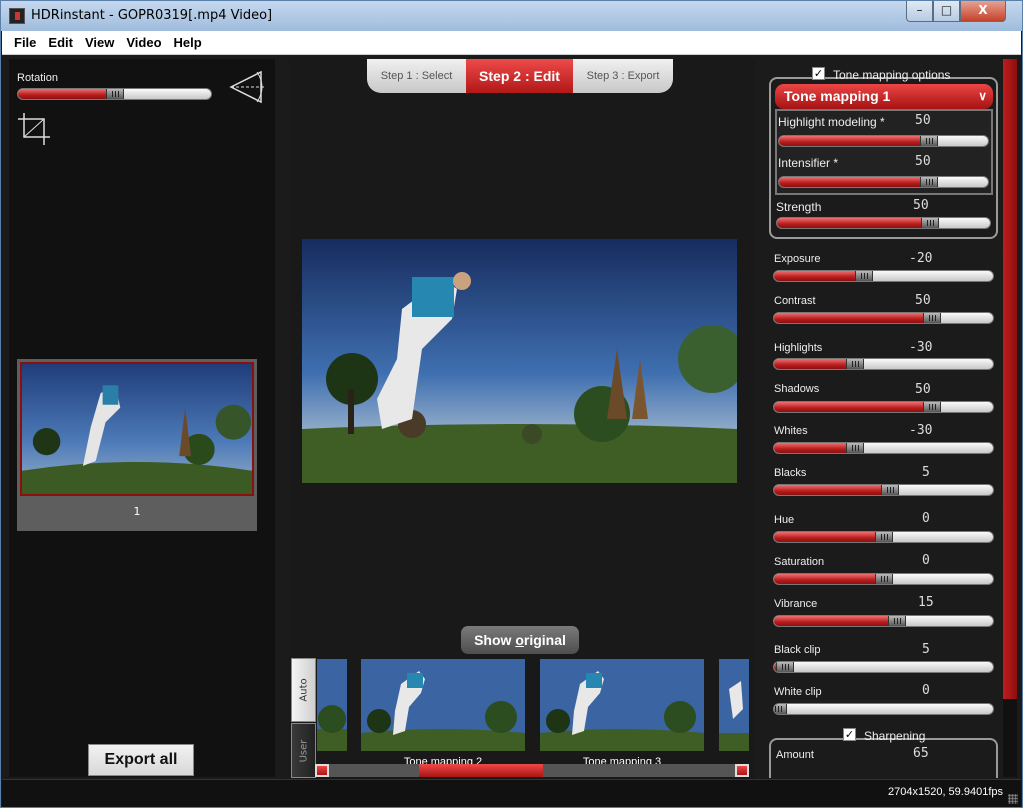 The width and height of the screenshot is (1023, 808). I want to click on exposure-slider, so click(883, 276).